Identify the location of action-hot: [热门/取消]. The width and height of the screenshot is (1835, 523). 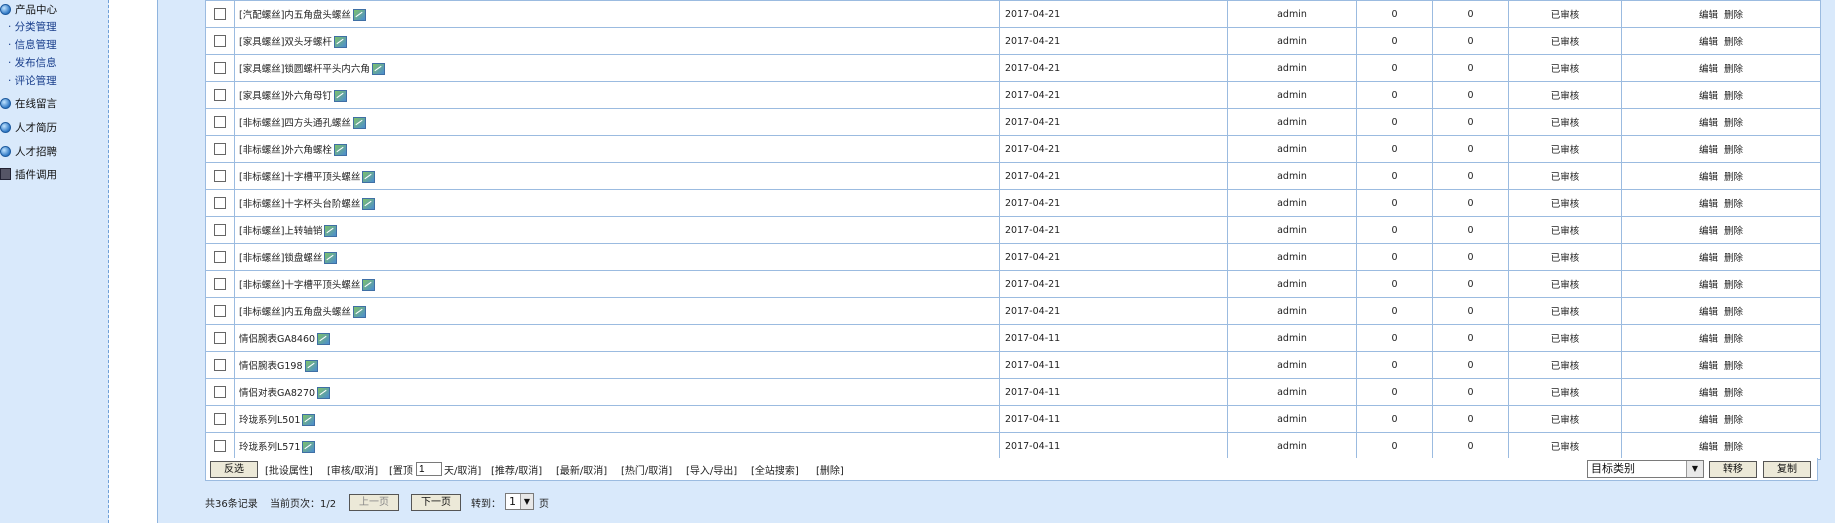
(646, 469).